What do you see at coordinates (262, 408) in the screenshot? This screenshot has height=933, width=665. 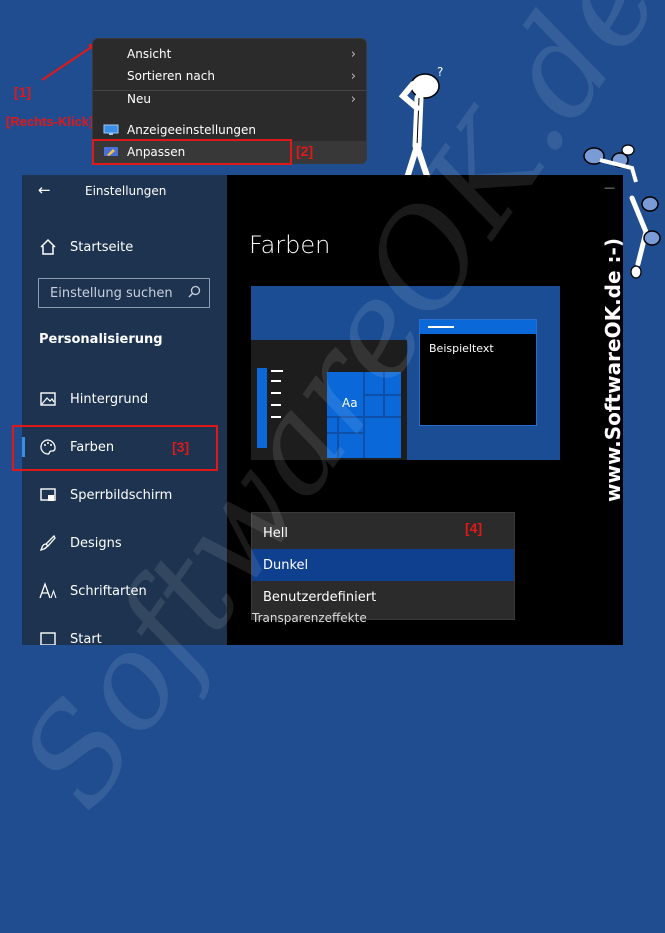 I see `preview-left-strip` at bounding box center [262, 408].